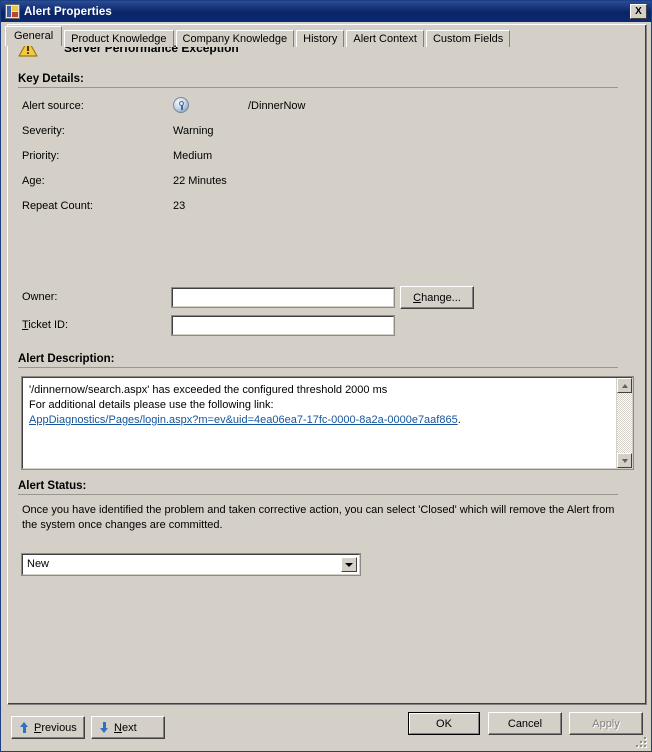 The image size is (652, 752). I want to click on alert-description-heading: Alert Description:, so click(66, 359).